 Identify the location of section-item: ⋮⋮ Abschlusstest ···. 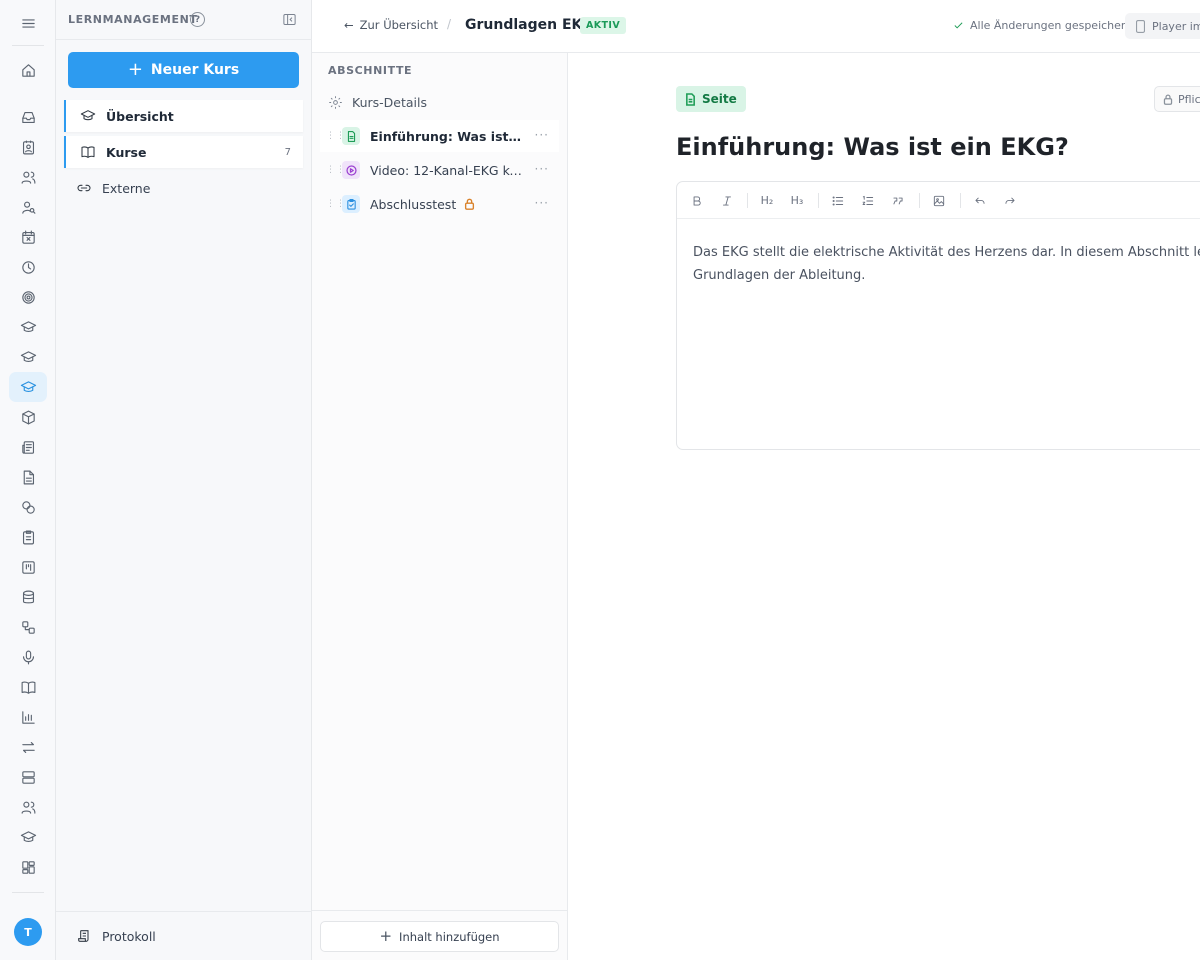
(439, 204).